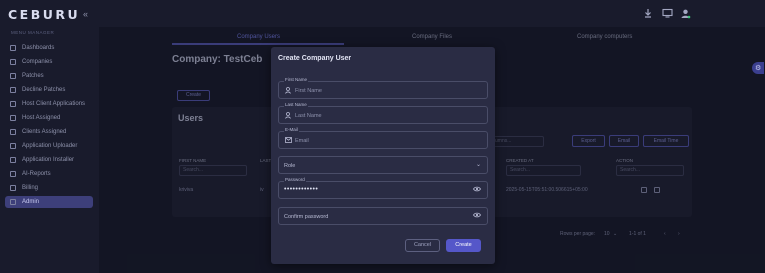  I want to click on sidebar-item-companies: Companies, so click(49, 62).